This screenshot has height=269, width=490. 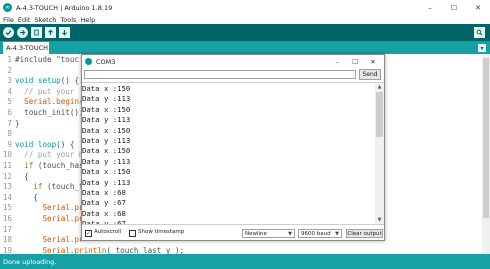 I want to click on window-controls: – ☐ ✕, so click(x=454, y=7).